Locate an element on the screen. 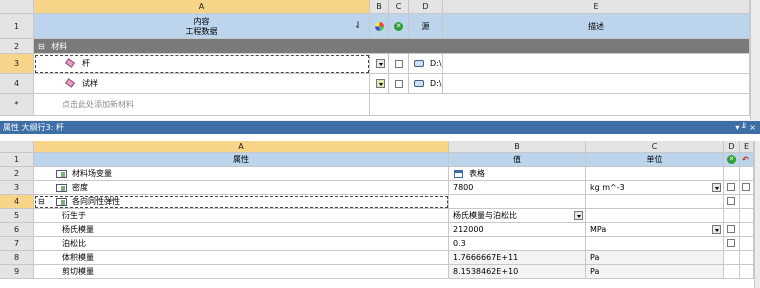  add-material-cell: 点击此处添加新材料 is located at coordinates (202, 105).